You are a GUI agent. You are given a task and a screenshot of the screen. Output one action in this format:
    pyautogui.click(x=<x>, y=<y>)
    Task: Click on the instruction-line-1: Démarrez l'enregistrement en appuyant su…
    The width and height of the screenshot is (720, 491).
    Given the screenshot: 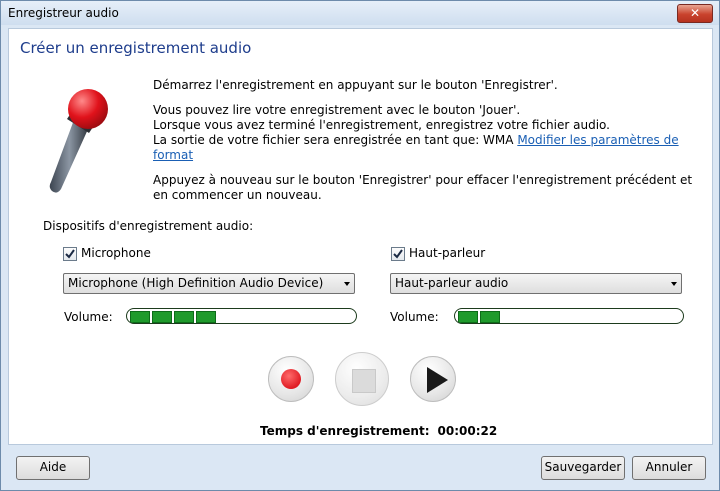 What is the action you would take?
    pyautogui.click(x=355, y=85)
    